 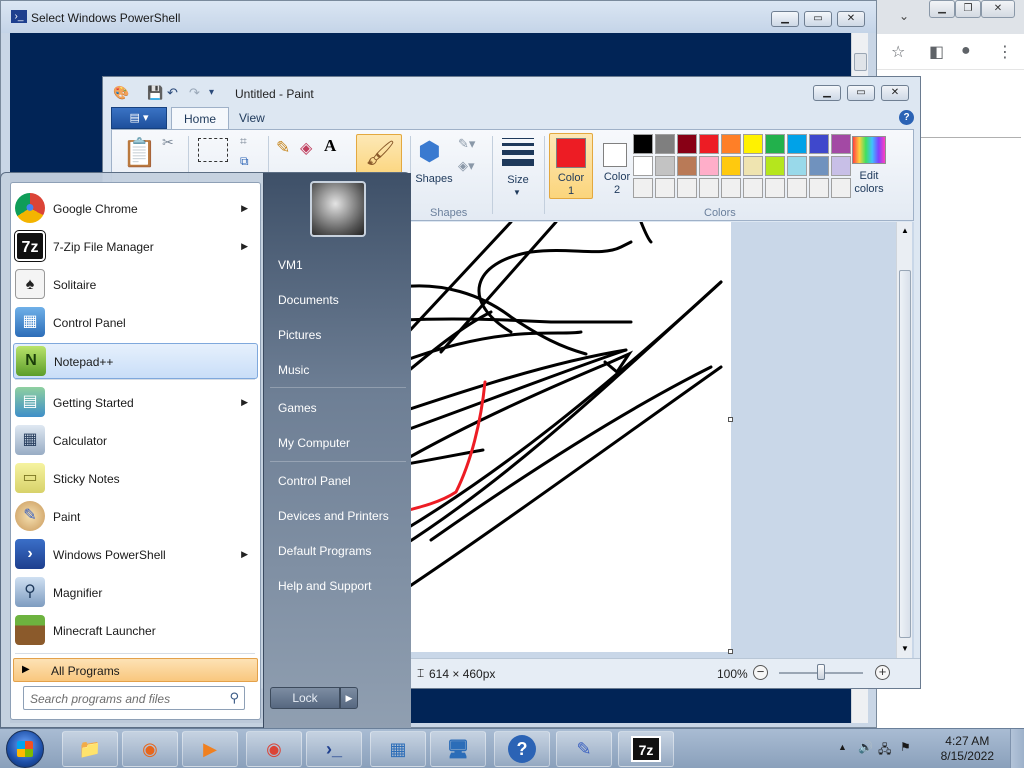 I want to click on fill-icon: ◈, so click(x=306, y=148).